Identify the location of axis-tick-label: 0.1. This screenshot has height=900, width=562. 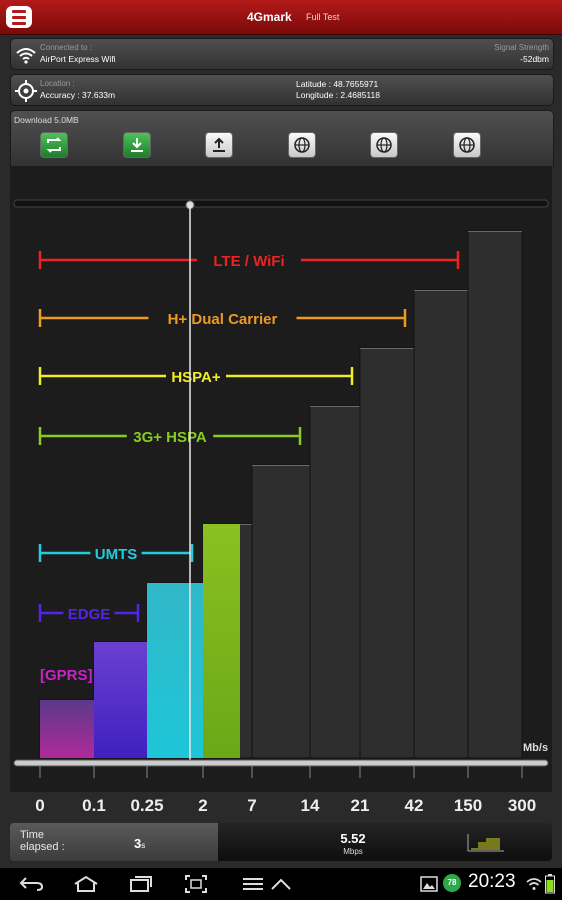
(94, 805).